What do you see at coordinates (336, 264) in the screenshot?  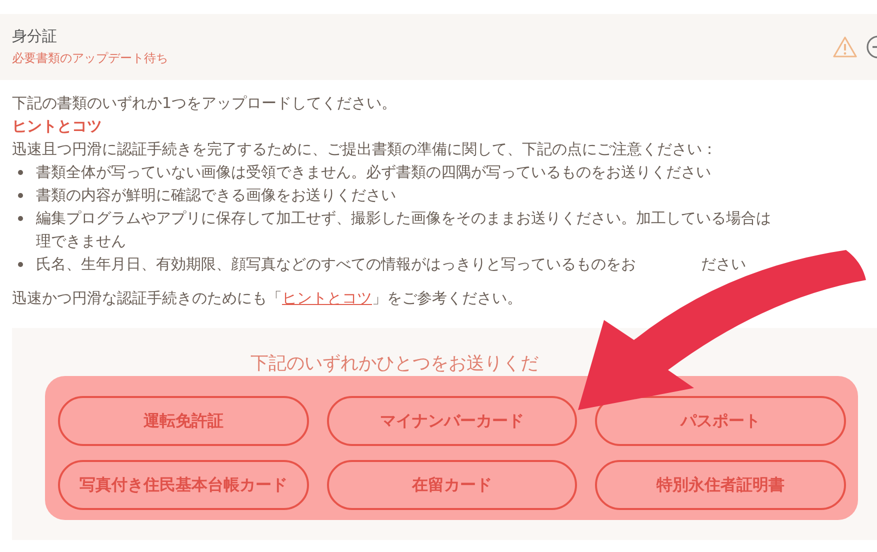 I see `bullet-text: 氏名、生年月日、有効期限、顔写真などのすべての情報がはっきりと写っているものをお` at bounding box center [336, 264].